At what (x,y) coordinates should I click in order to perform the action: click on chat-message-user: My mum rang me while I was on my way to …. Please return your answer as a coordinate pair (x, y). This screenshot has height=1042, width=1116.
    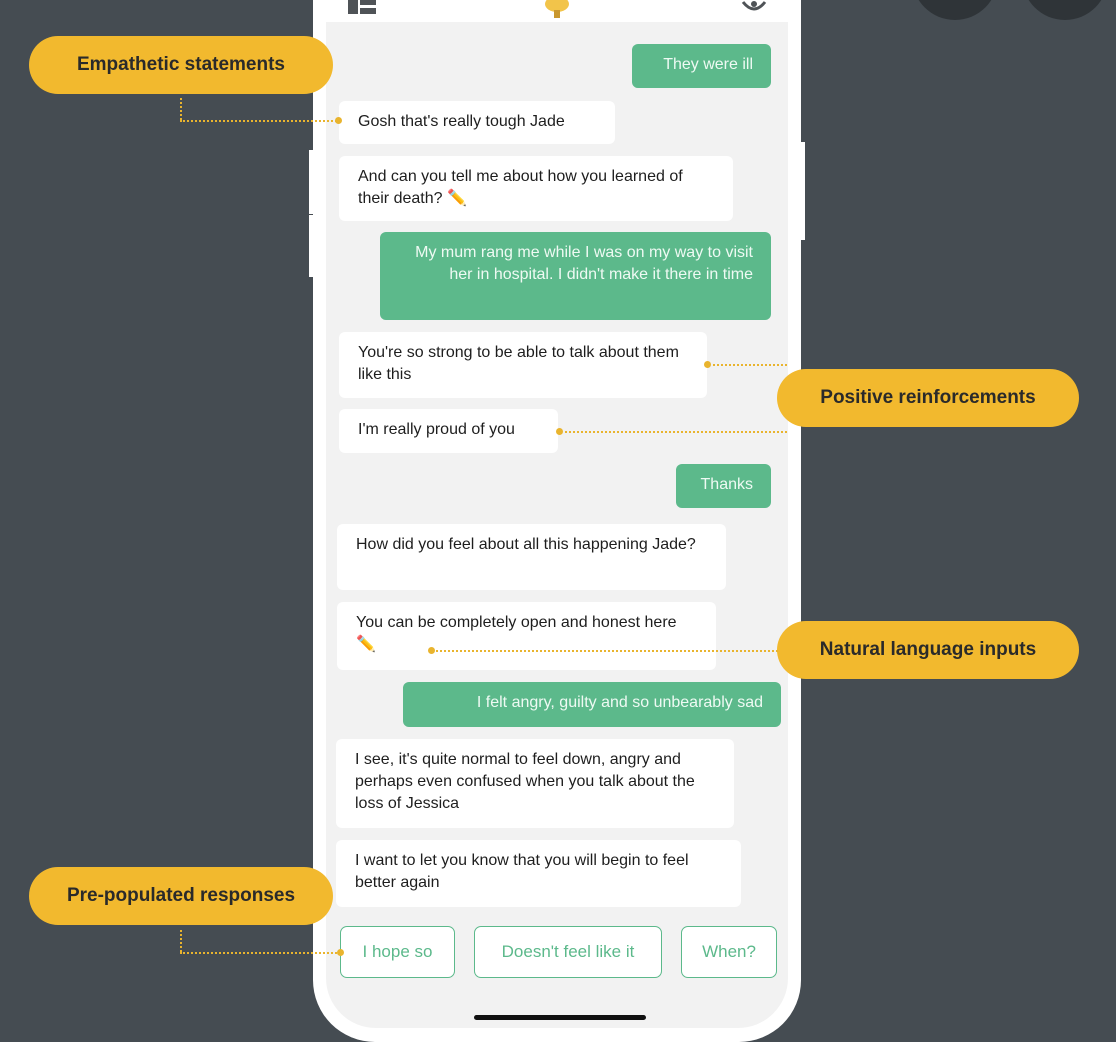
    Looking at the image, I should click on (575, 276).